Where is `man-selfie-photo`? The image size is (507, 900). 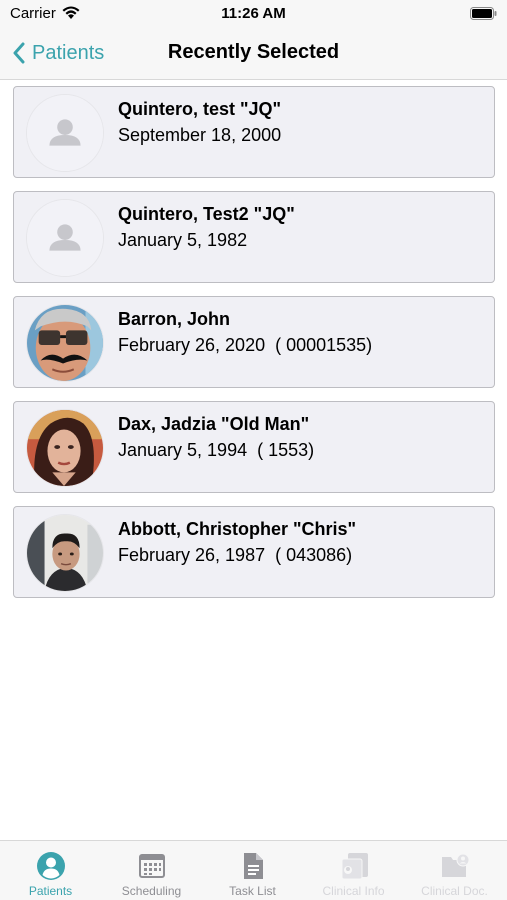
man-selfie-photo is located at coordinates (65, 553).